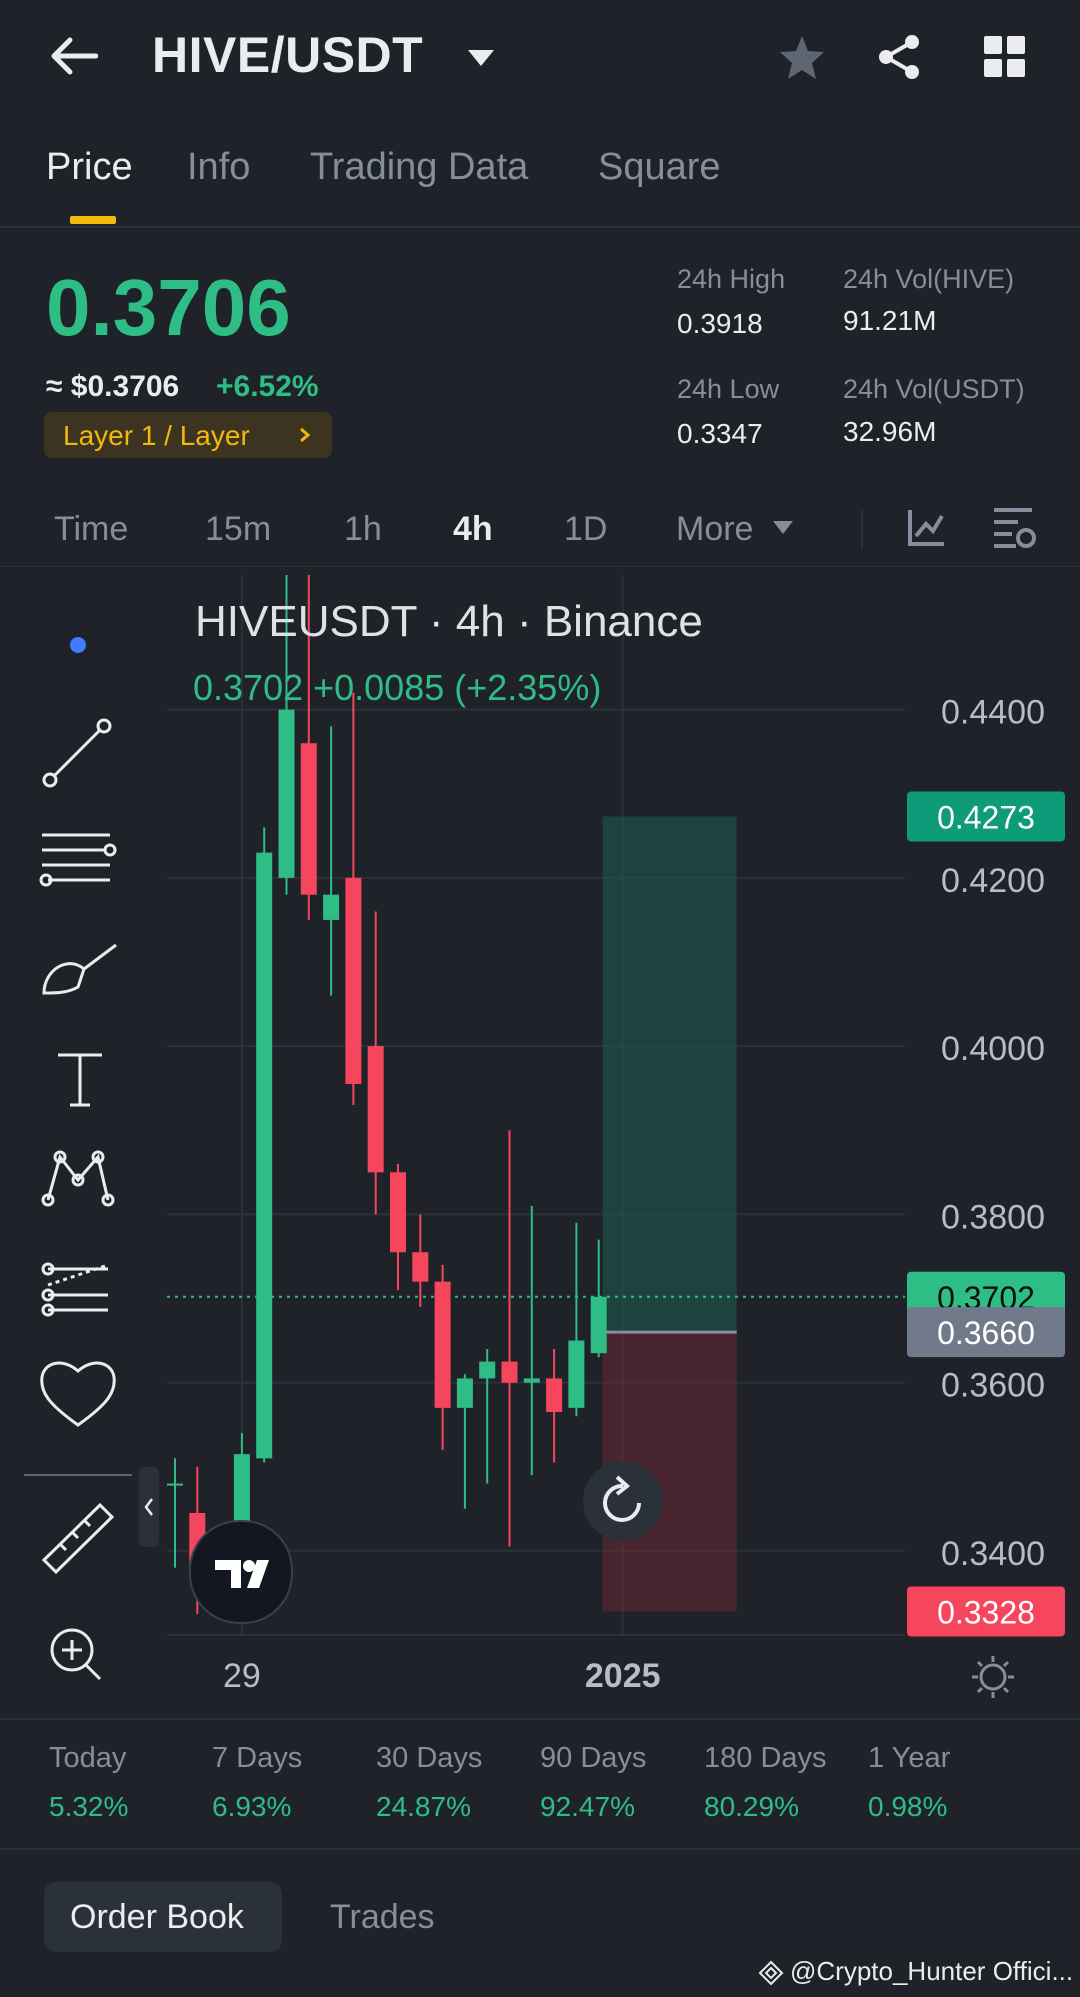 The image size is (1080, 1997). What do you see at coordinates (80, 1080) in the screenshot?
I see `text-tool-icon` at bounding box center [80, 1080].